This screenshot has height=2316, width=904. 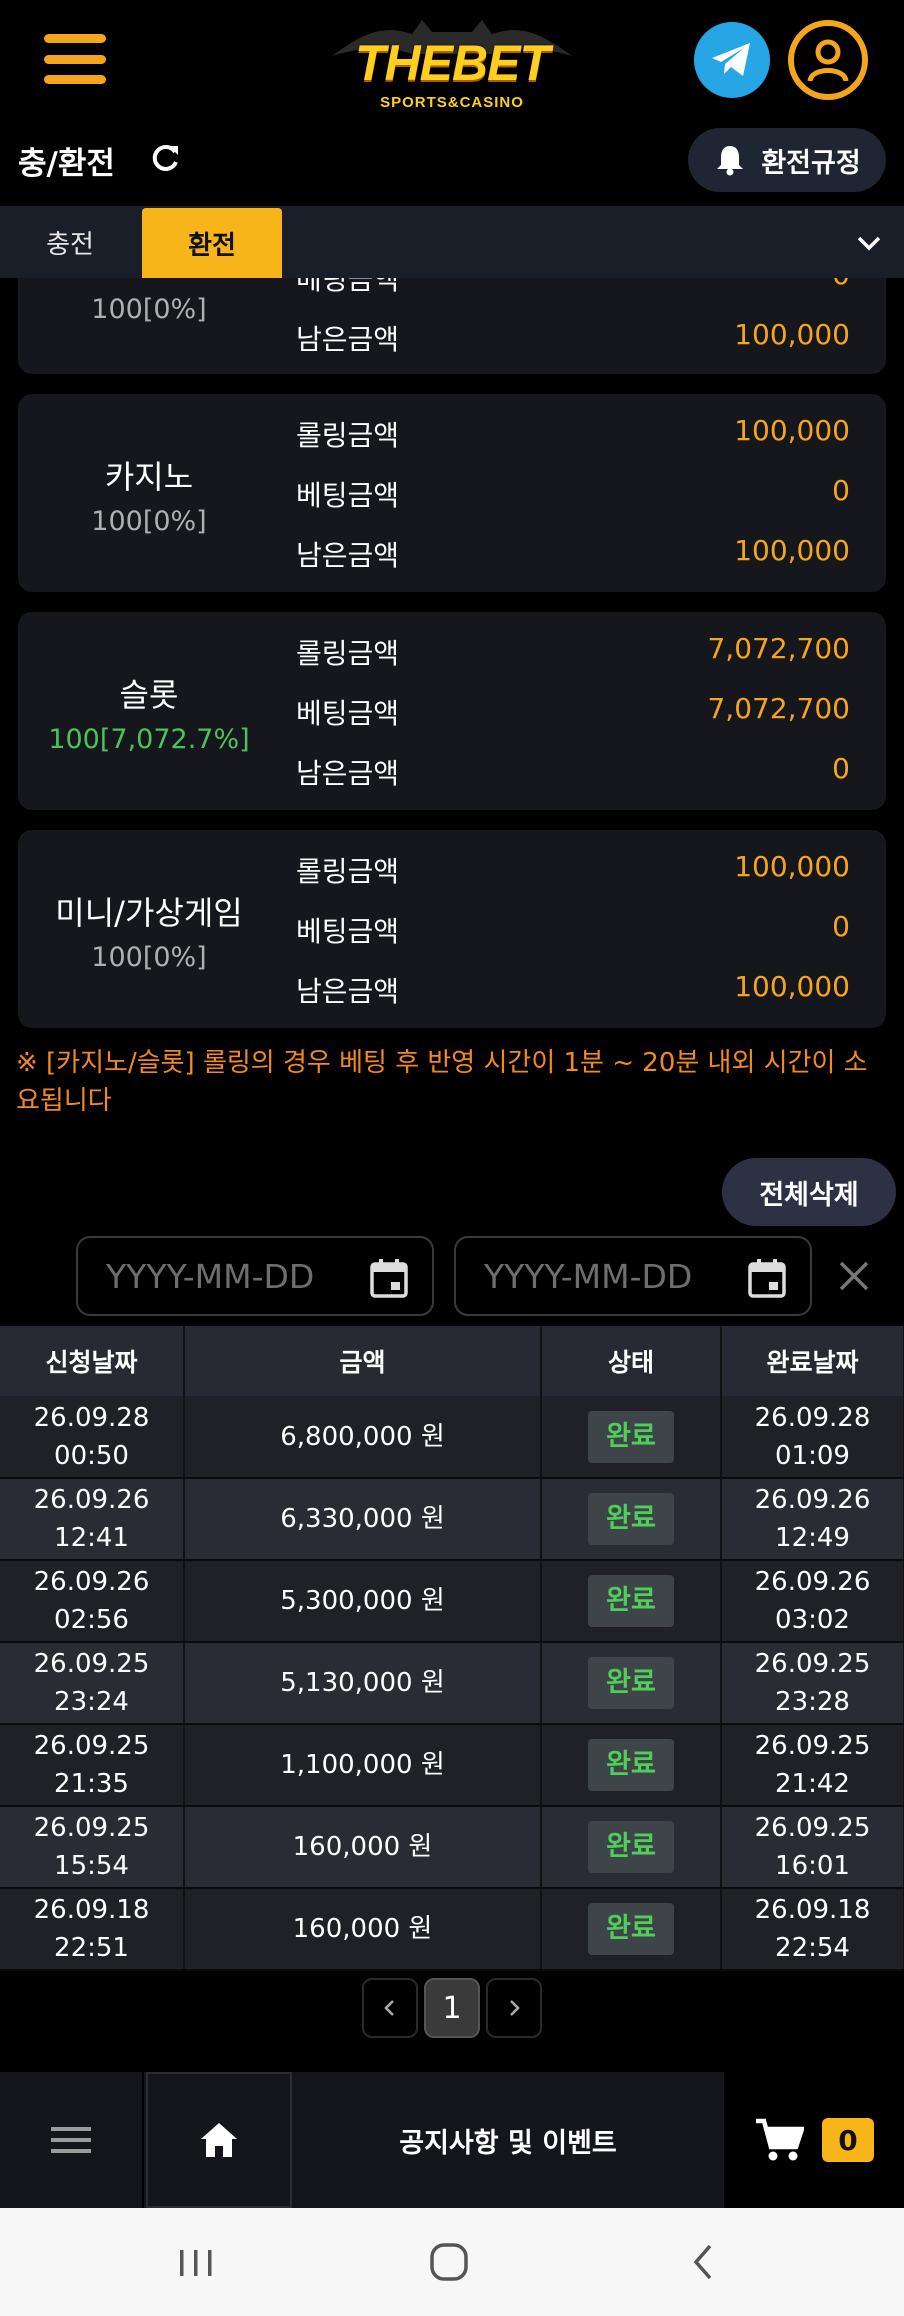 I want to click on row-label: 롤링금액, so click(x=348, y=435).